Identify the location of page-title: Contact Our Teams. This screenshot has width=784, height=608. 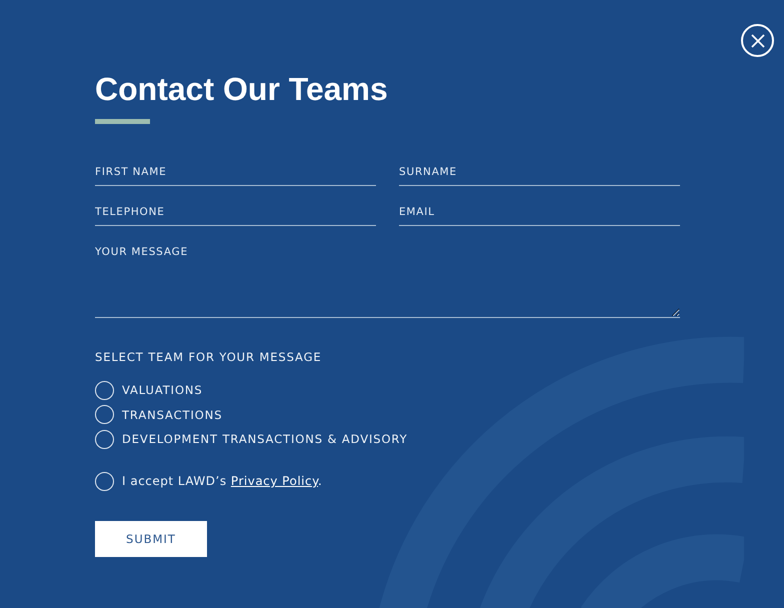
(242, 89).